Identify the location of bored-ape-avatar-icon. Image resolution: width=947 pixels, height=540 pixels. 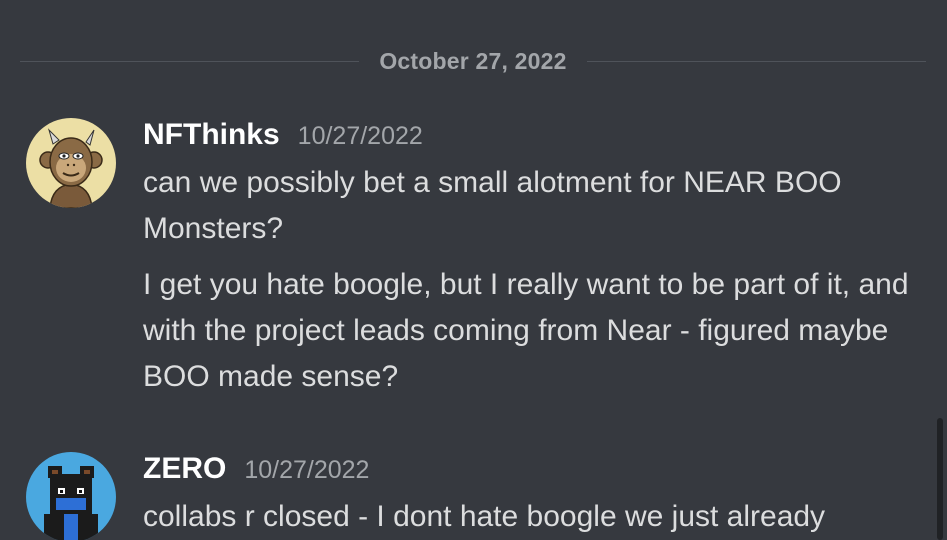
(71, 163).